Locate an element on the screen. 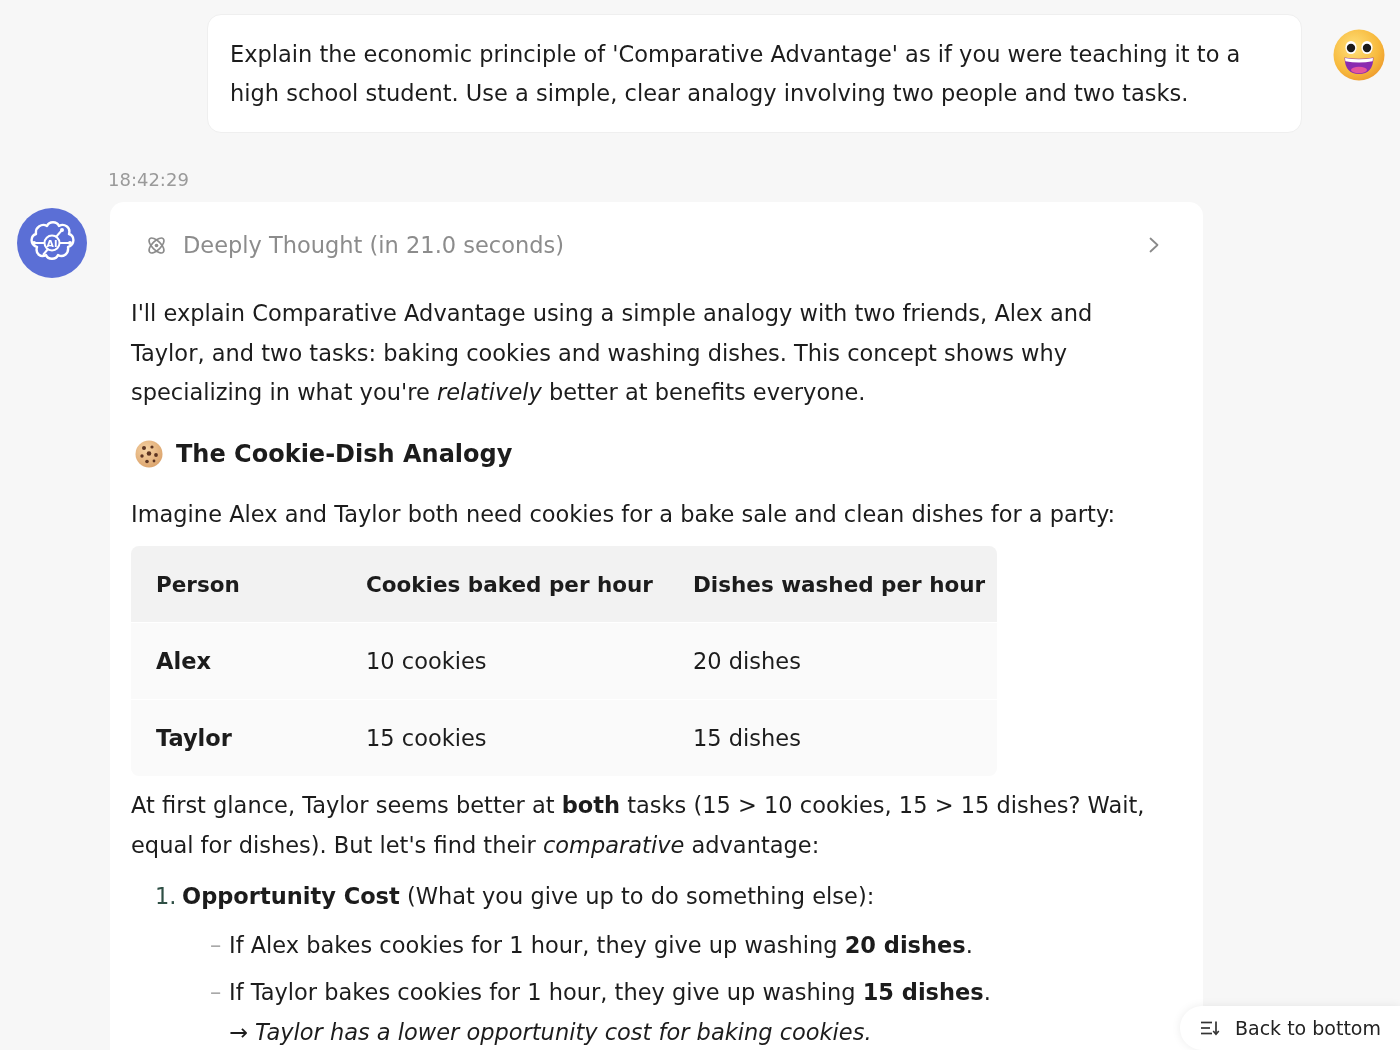 The height and width of the screenshot is (1050, 1400). list-number: 1. is located at coordinates (166, 896).